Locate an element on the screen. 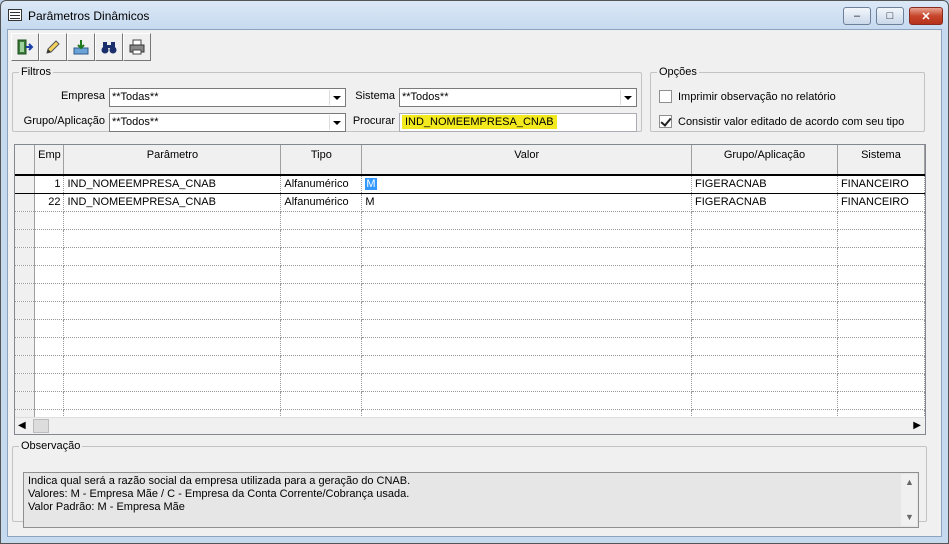 Image resolution: width=949 pixels, height=544 pixels. grupo-combo: **Todos** is located at coordinates (227, 122).